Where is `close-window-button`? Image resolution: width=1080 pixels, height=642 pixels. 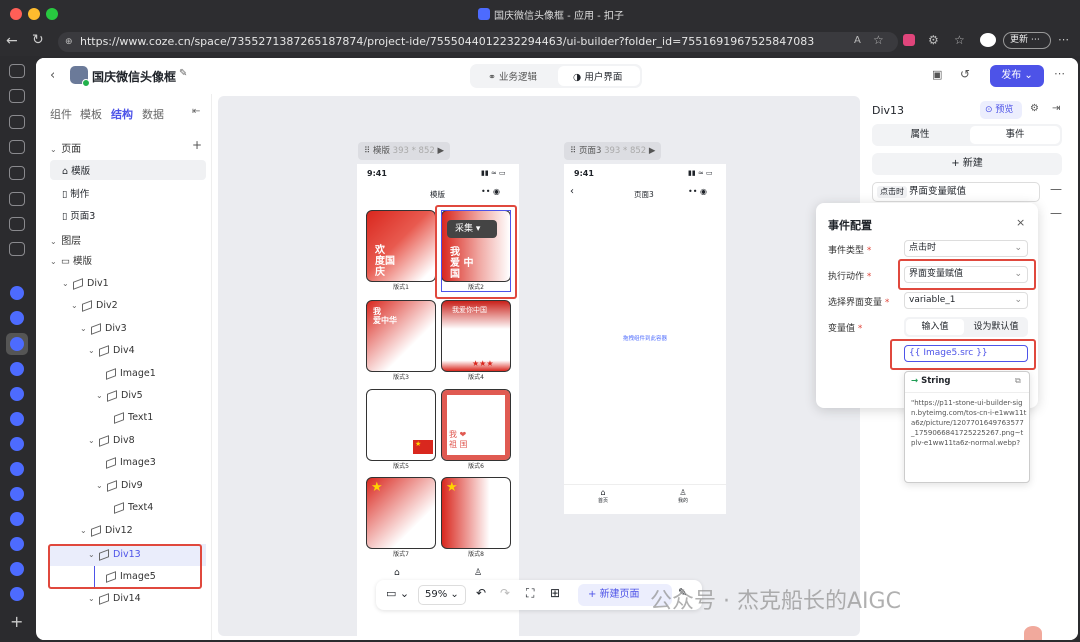
close-window-button is located at coordinates (16, 14).